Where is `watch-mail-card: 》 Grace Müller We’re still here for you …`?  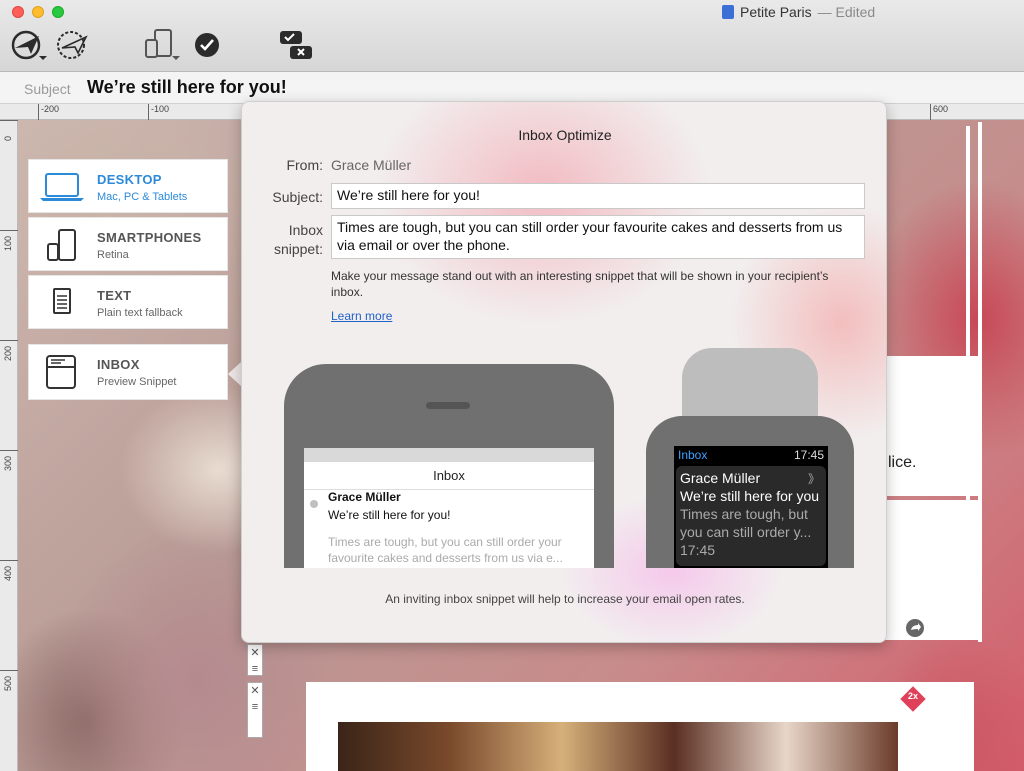 watch-mail-card: 》 Grace Müller We’re still here for you … is located at coordinates (751, 516).